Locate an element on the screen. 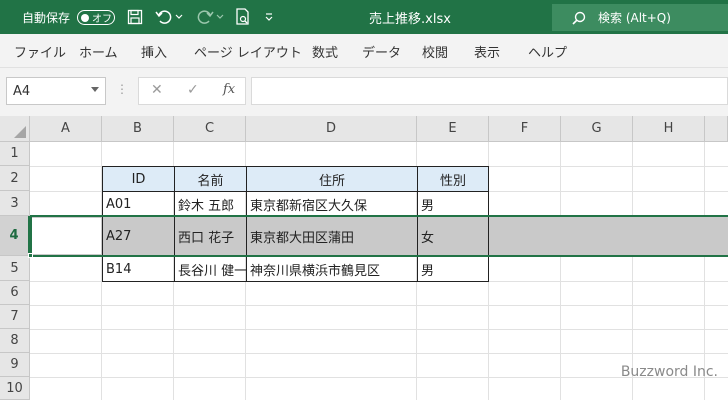 The height and width of the screenshot is (400, 728). column-header-d: D is located at coordinates (331, 129).